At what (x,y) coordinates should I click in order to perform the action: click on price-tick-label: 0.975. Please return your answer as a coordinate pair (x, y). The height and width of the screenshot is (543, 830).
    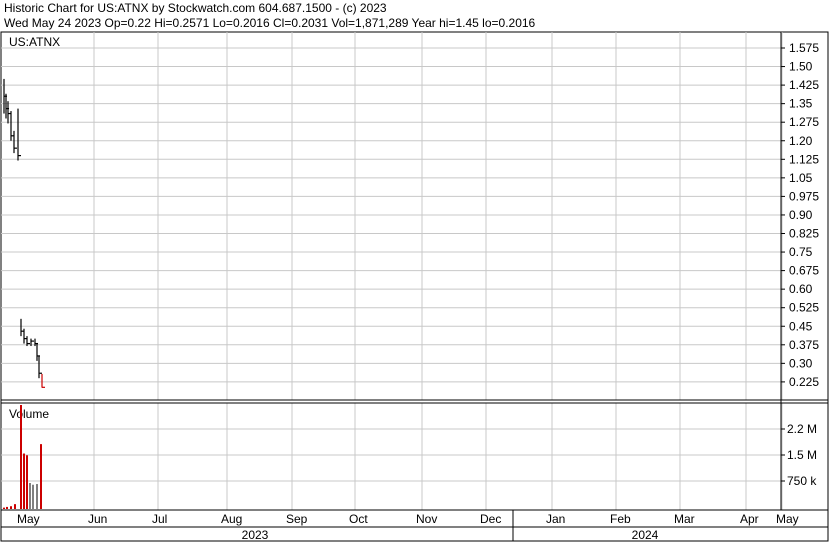
    Looking at the image, I should click on (804, 196).